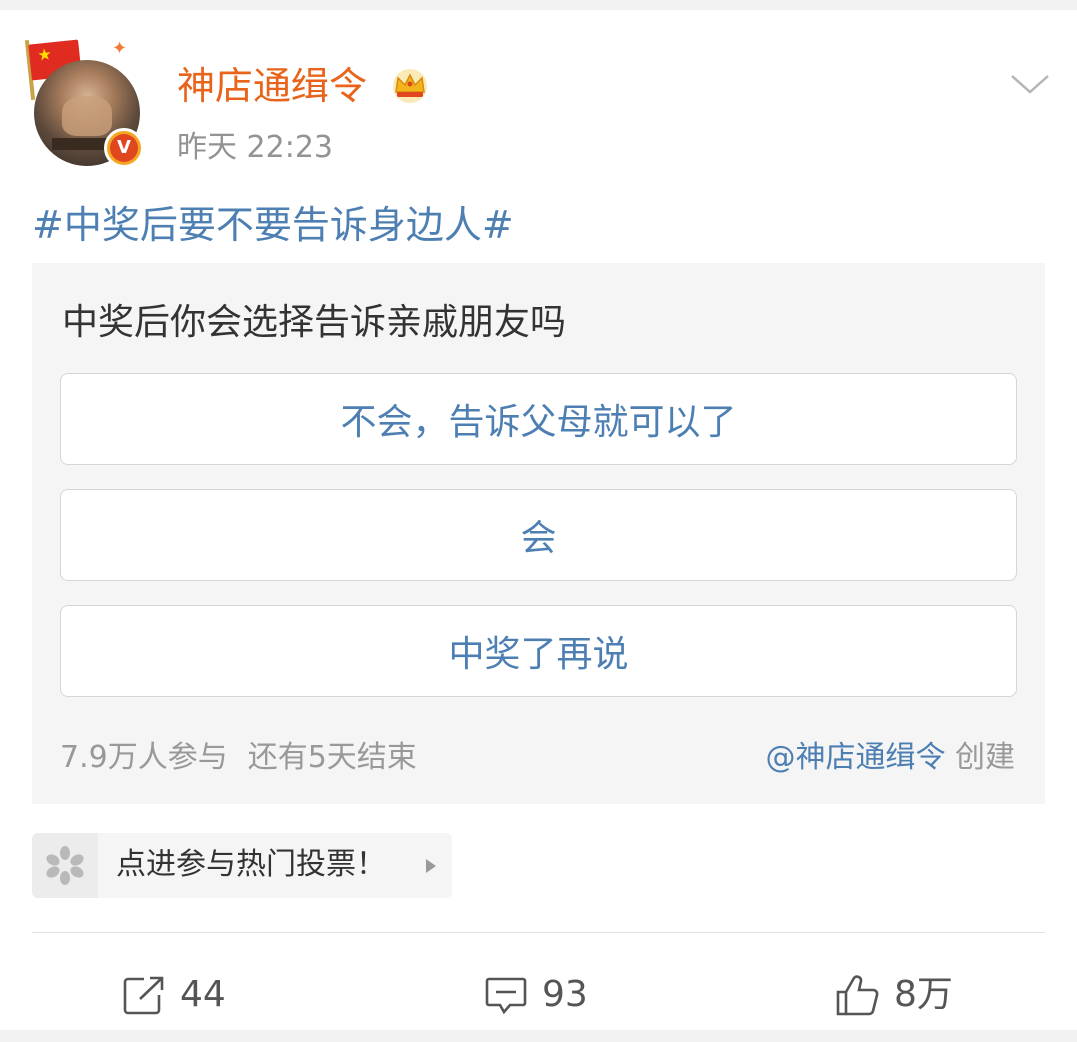  I want to click on caret-right-icon, so click(431, 866).